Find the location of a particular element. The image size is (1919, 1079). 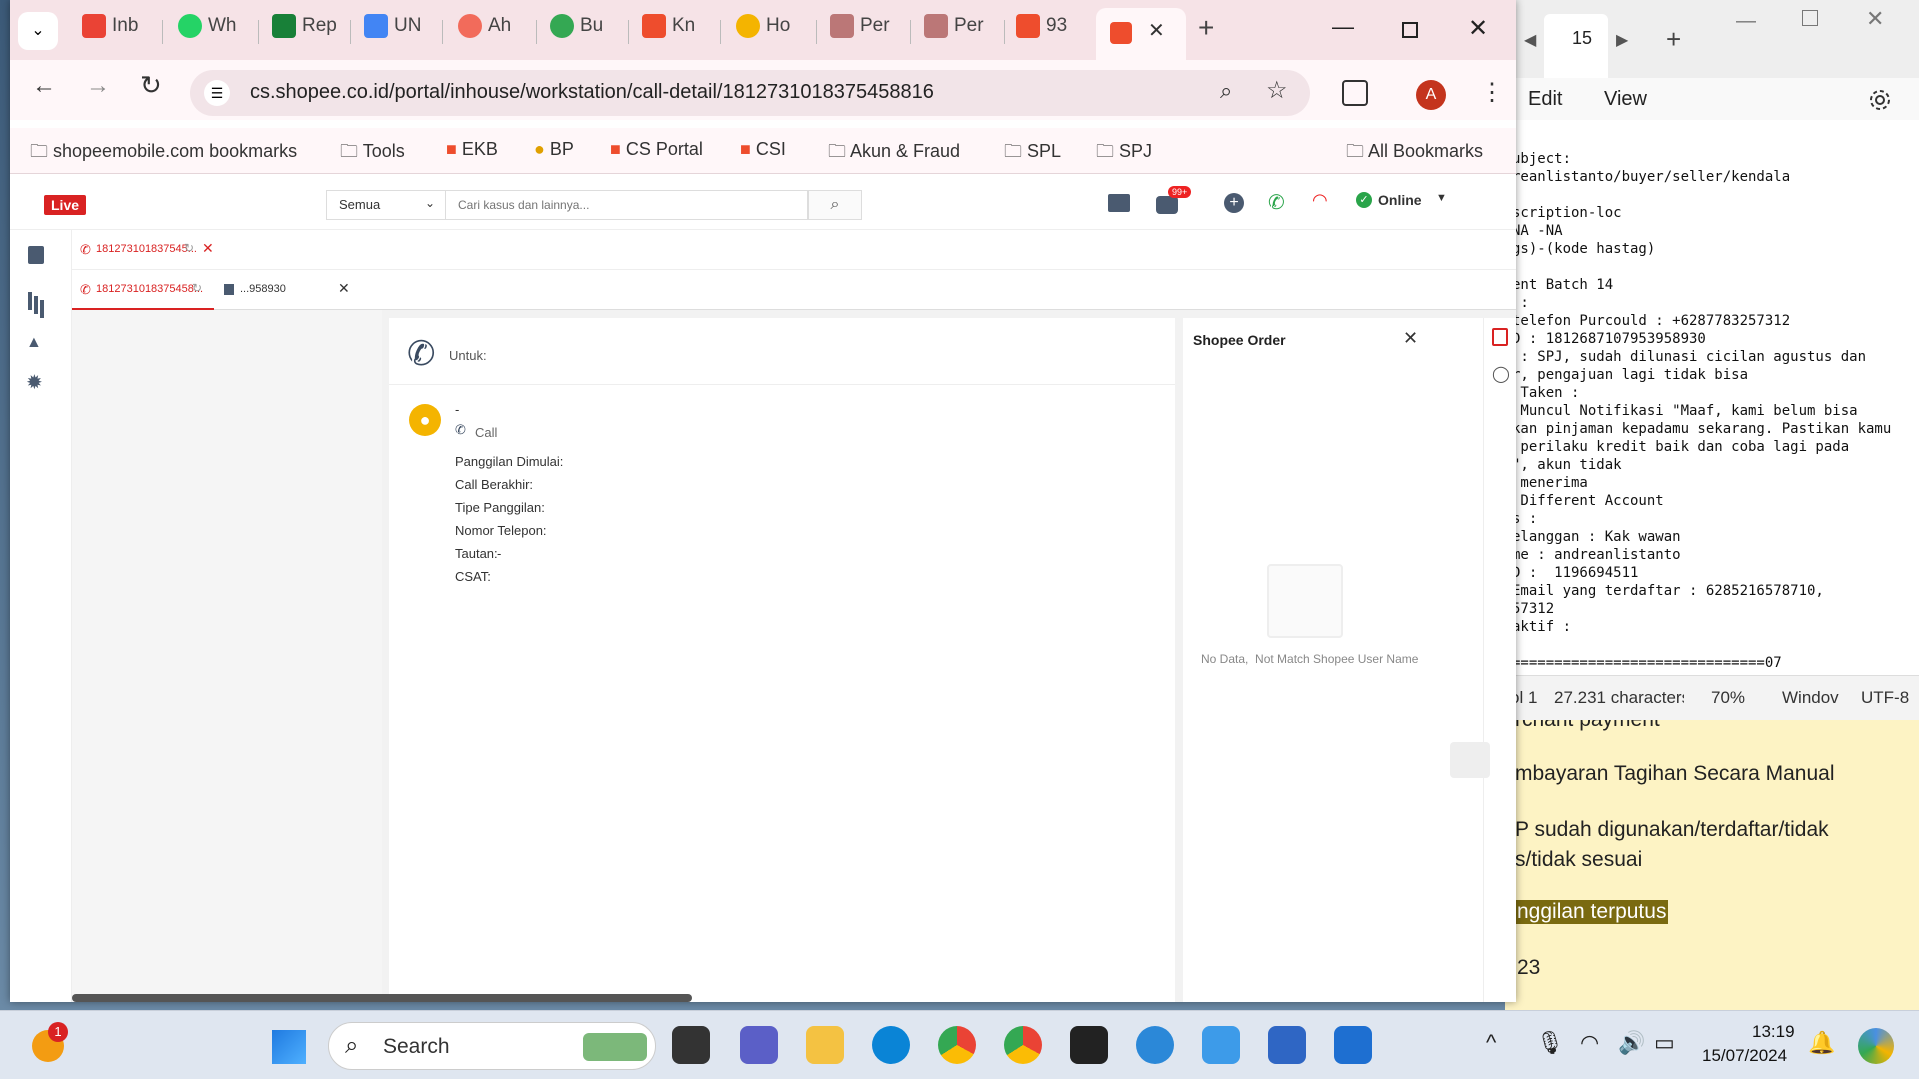

bookmark-bp: ● BP is located at coordinates (554, 149).